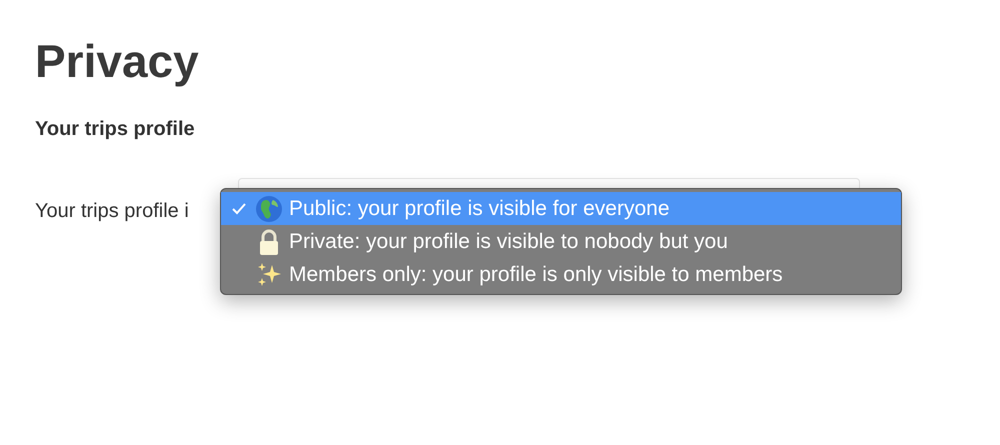  Describe the element at coordinates (269, 208) in the screenshot. I see `globe-icon` at that location.